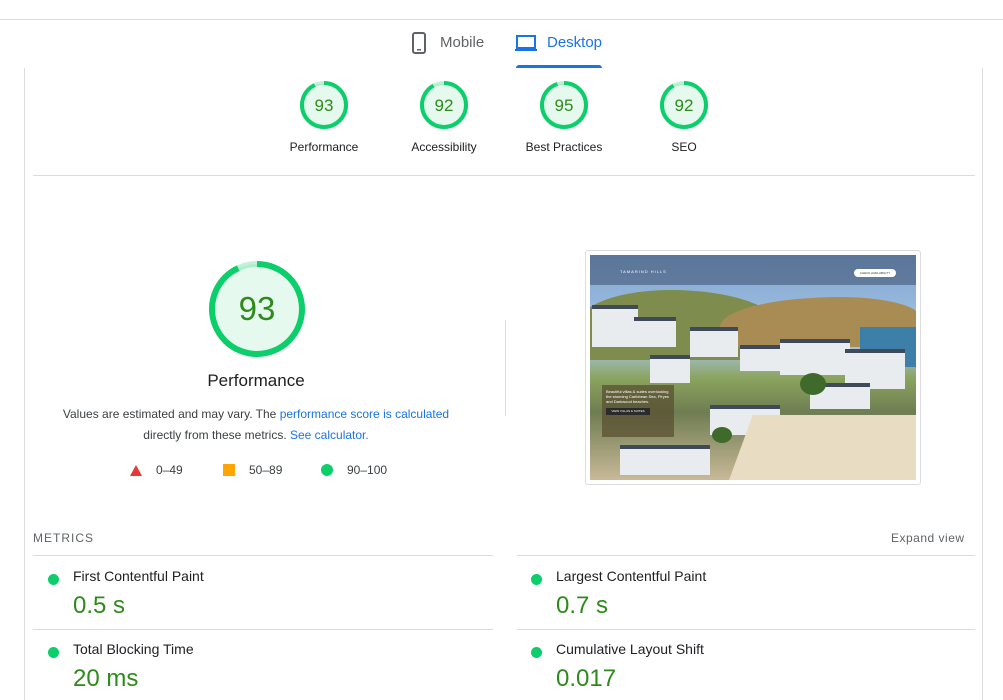 The image size is (1003, 700). What do you see at coordinates (229, 470) in the screenshot?
I see `square-icon` at bounding box center [229, 470].